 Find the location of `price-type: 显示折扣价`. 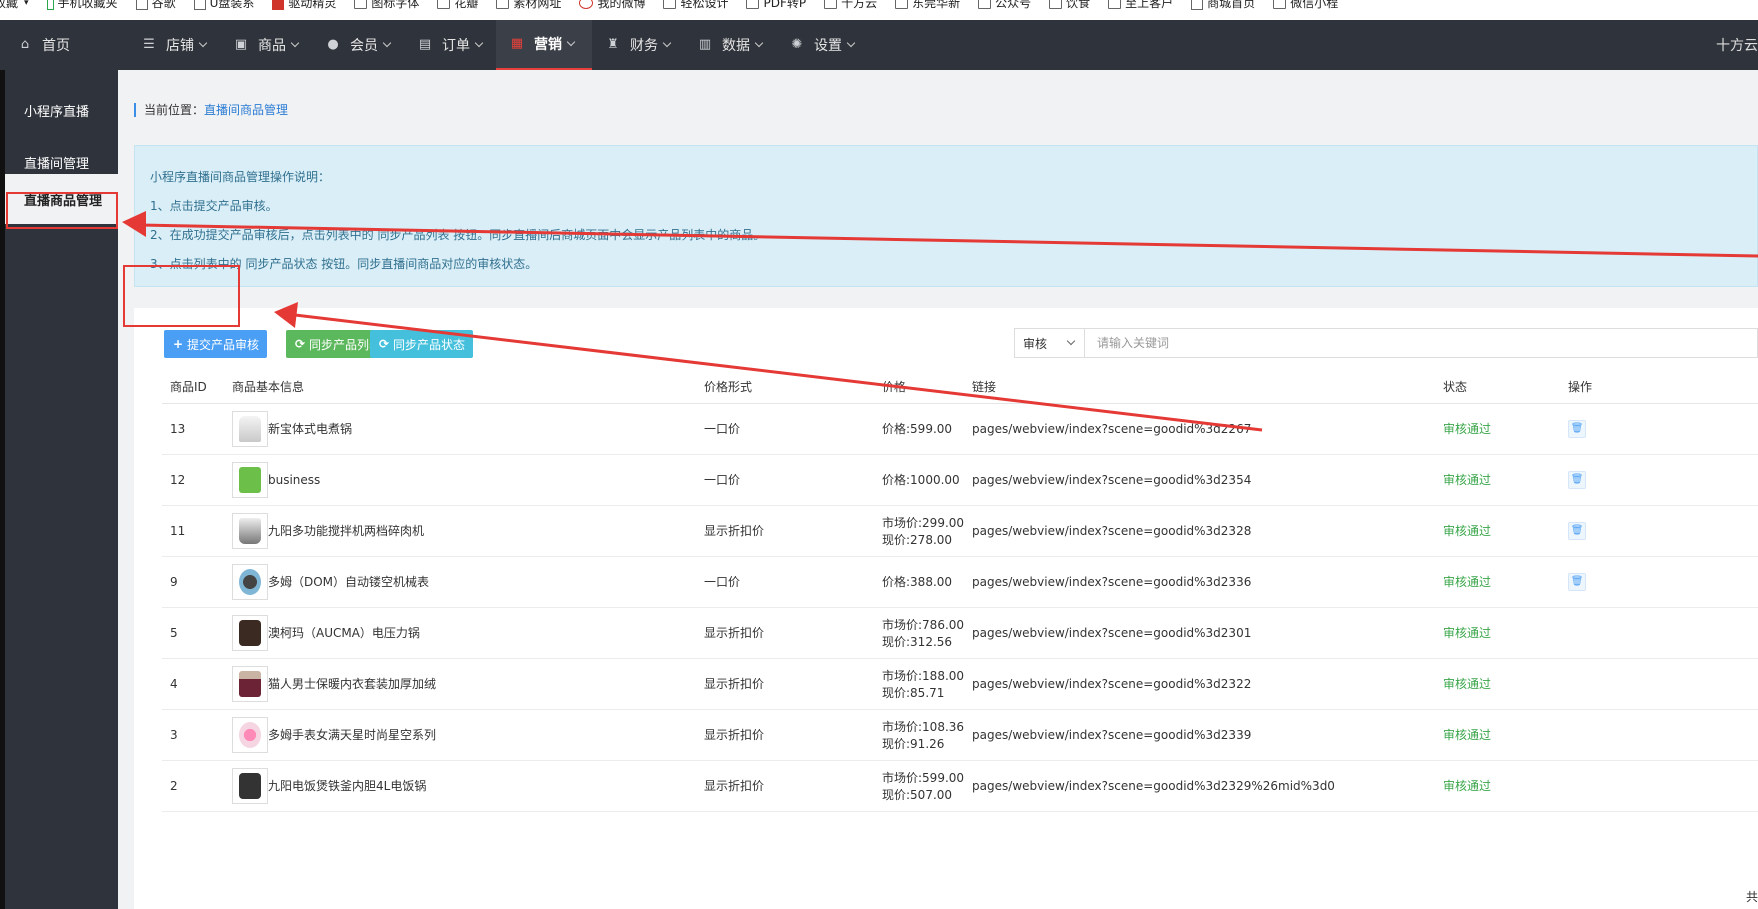

price-type: 显示折扣价 is located at coordinates (785, 735).